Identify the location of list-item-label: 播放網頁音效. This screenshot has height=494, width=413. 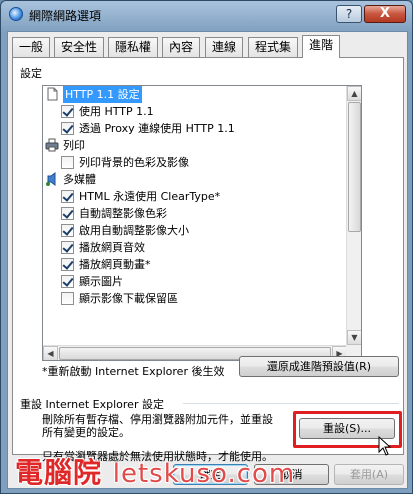
(112, 247).